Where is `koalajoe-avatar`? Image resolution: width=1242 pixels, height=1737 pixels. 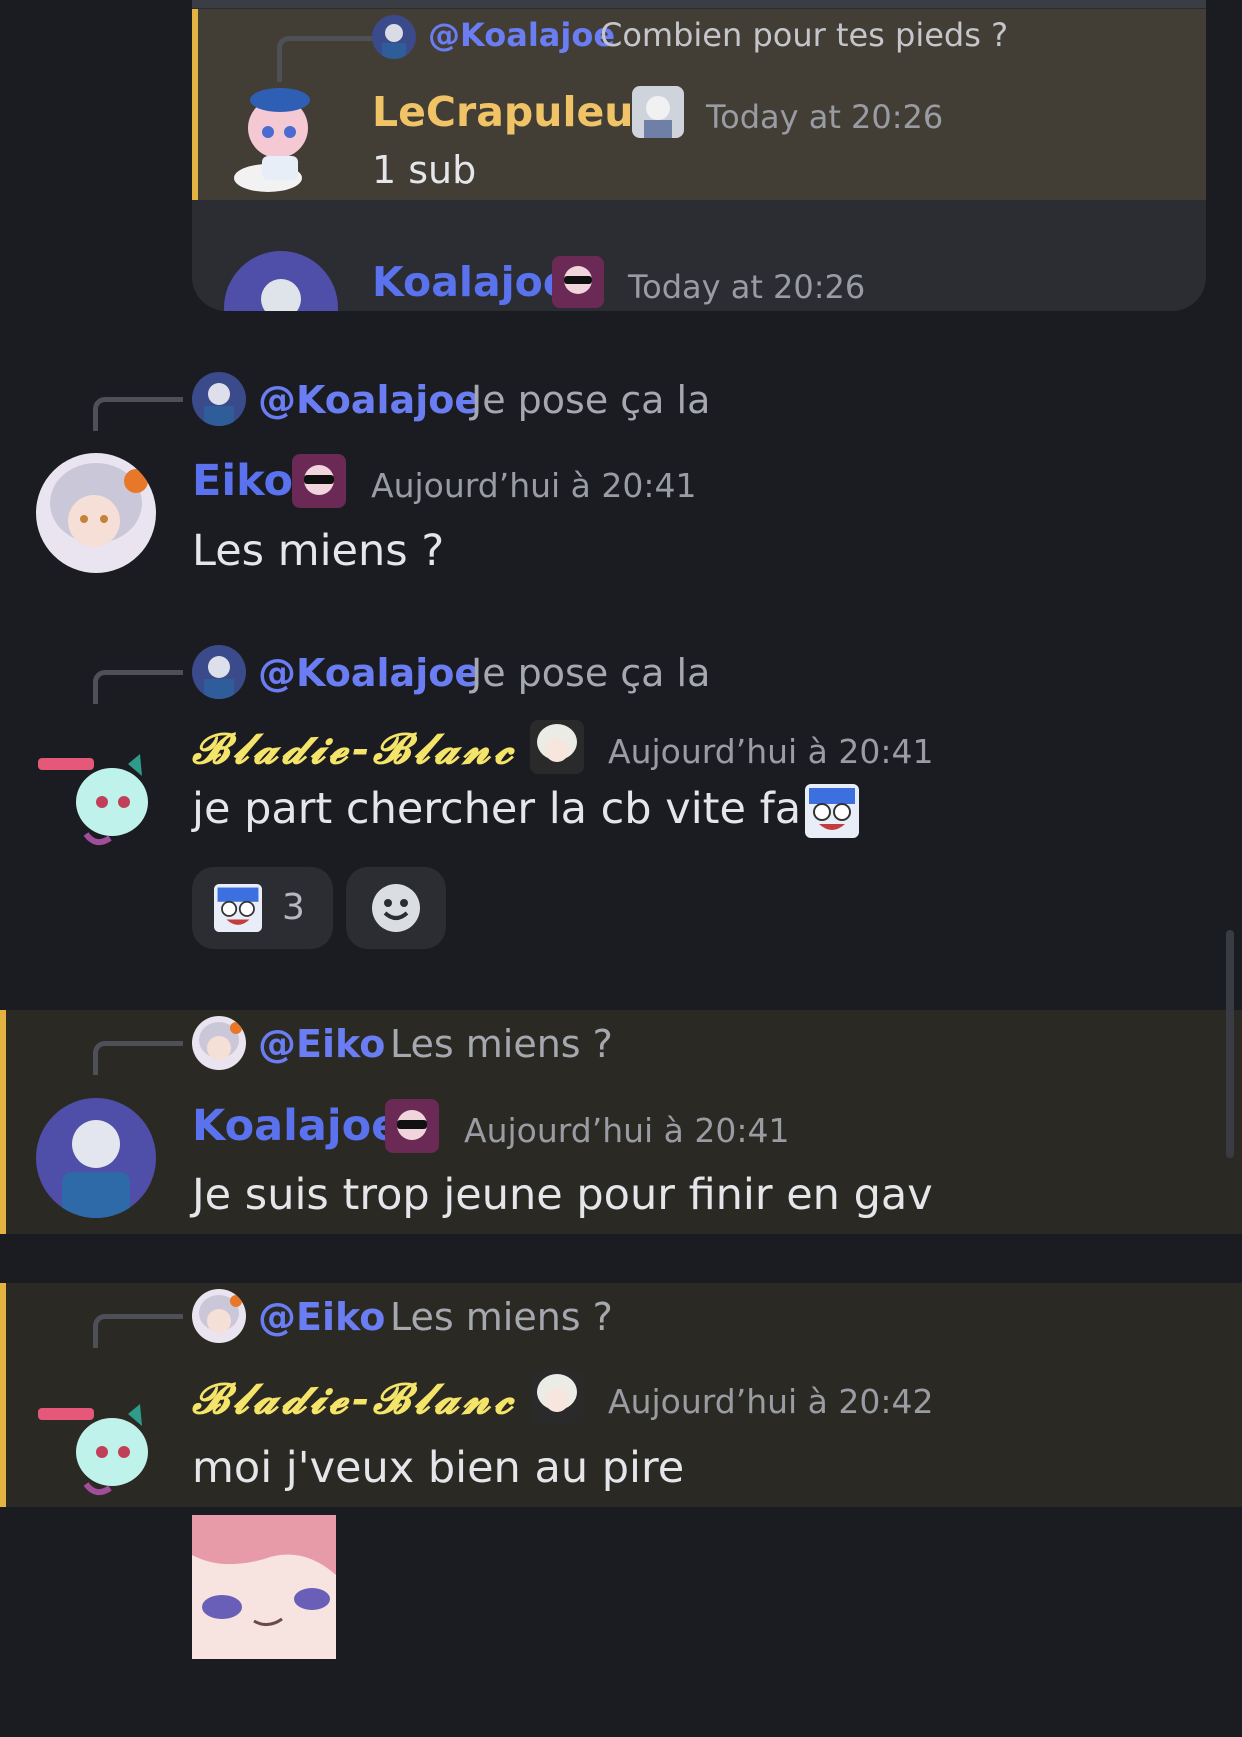
koalajoe-avatar is located at coordinates (96, 1158).